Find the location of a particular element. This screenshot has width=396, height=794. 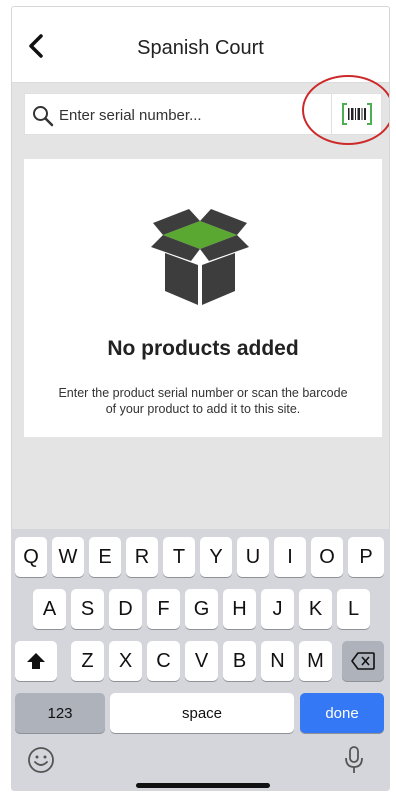

key-r: R is located at coordinates (142, 557).